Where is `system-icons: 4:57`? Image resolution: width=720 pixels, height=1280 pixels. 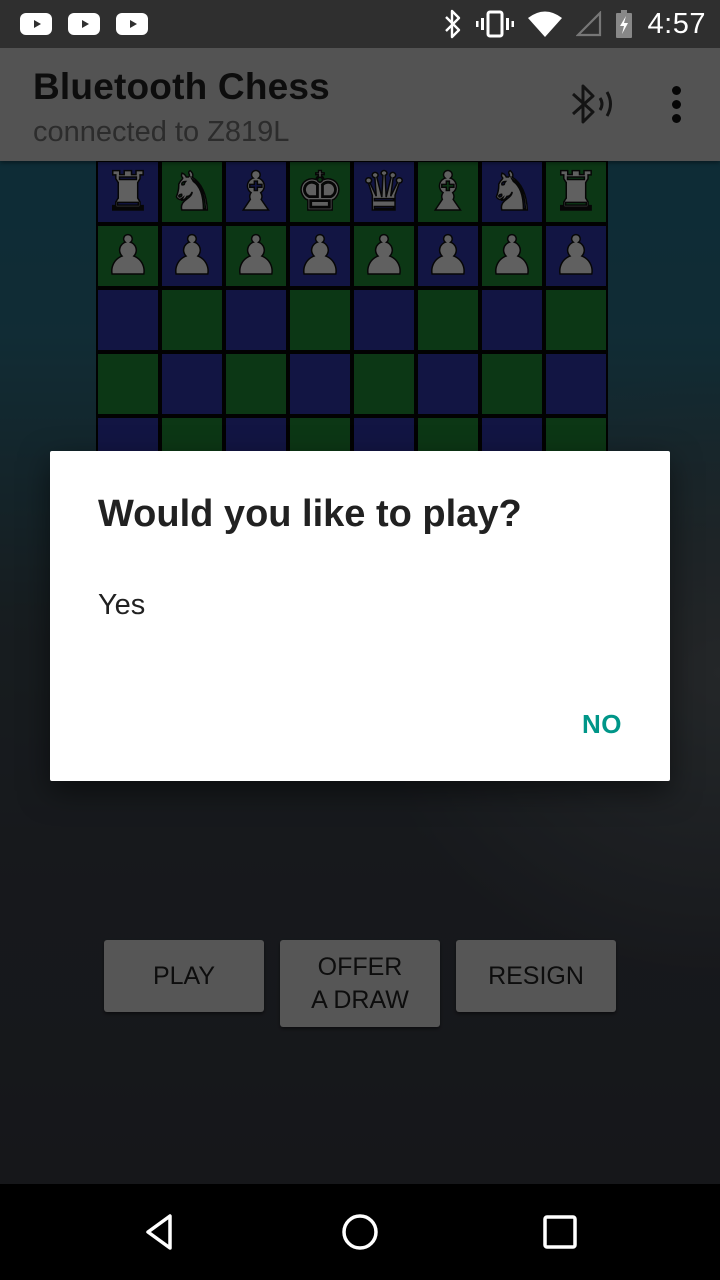
system-icons: 4:57 is located at coordinates (575, 24).